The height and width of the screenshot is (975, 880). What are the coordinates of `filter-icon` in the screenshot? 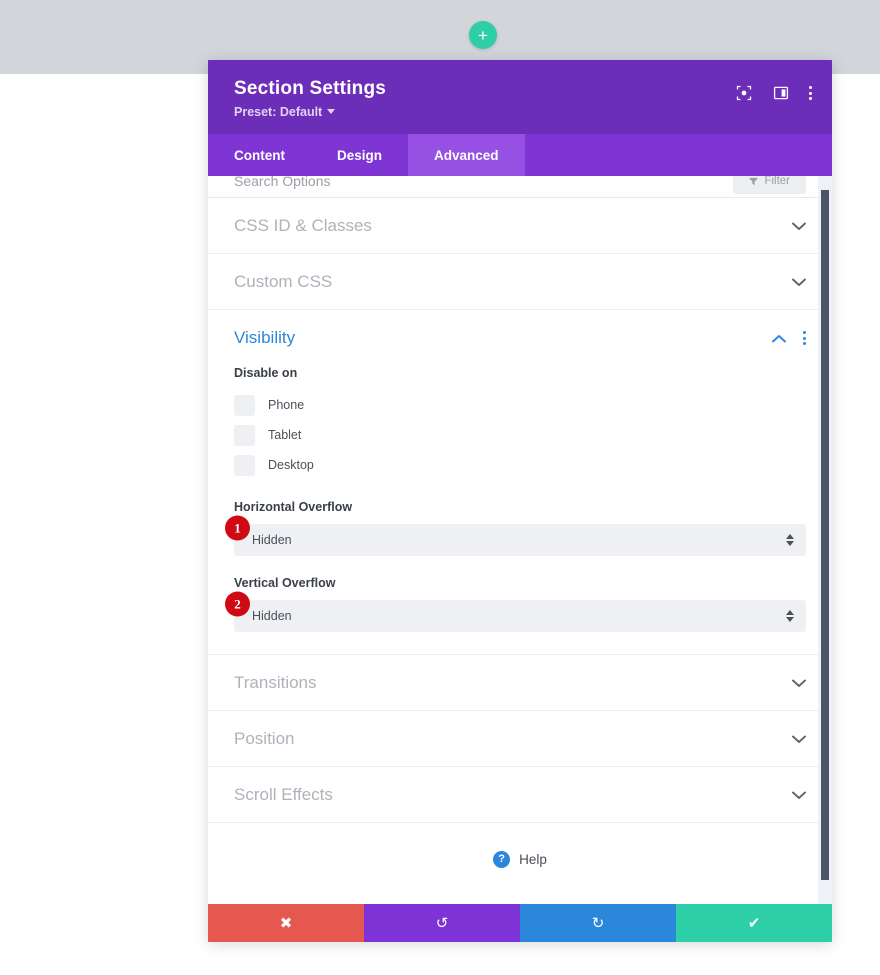 It's located at (754, 181).